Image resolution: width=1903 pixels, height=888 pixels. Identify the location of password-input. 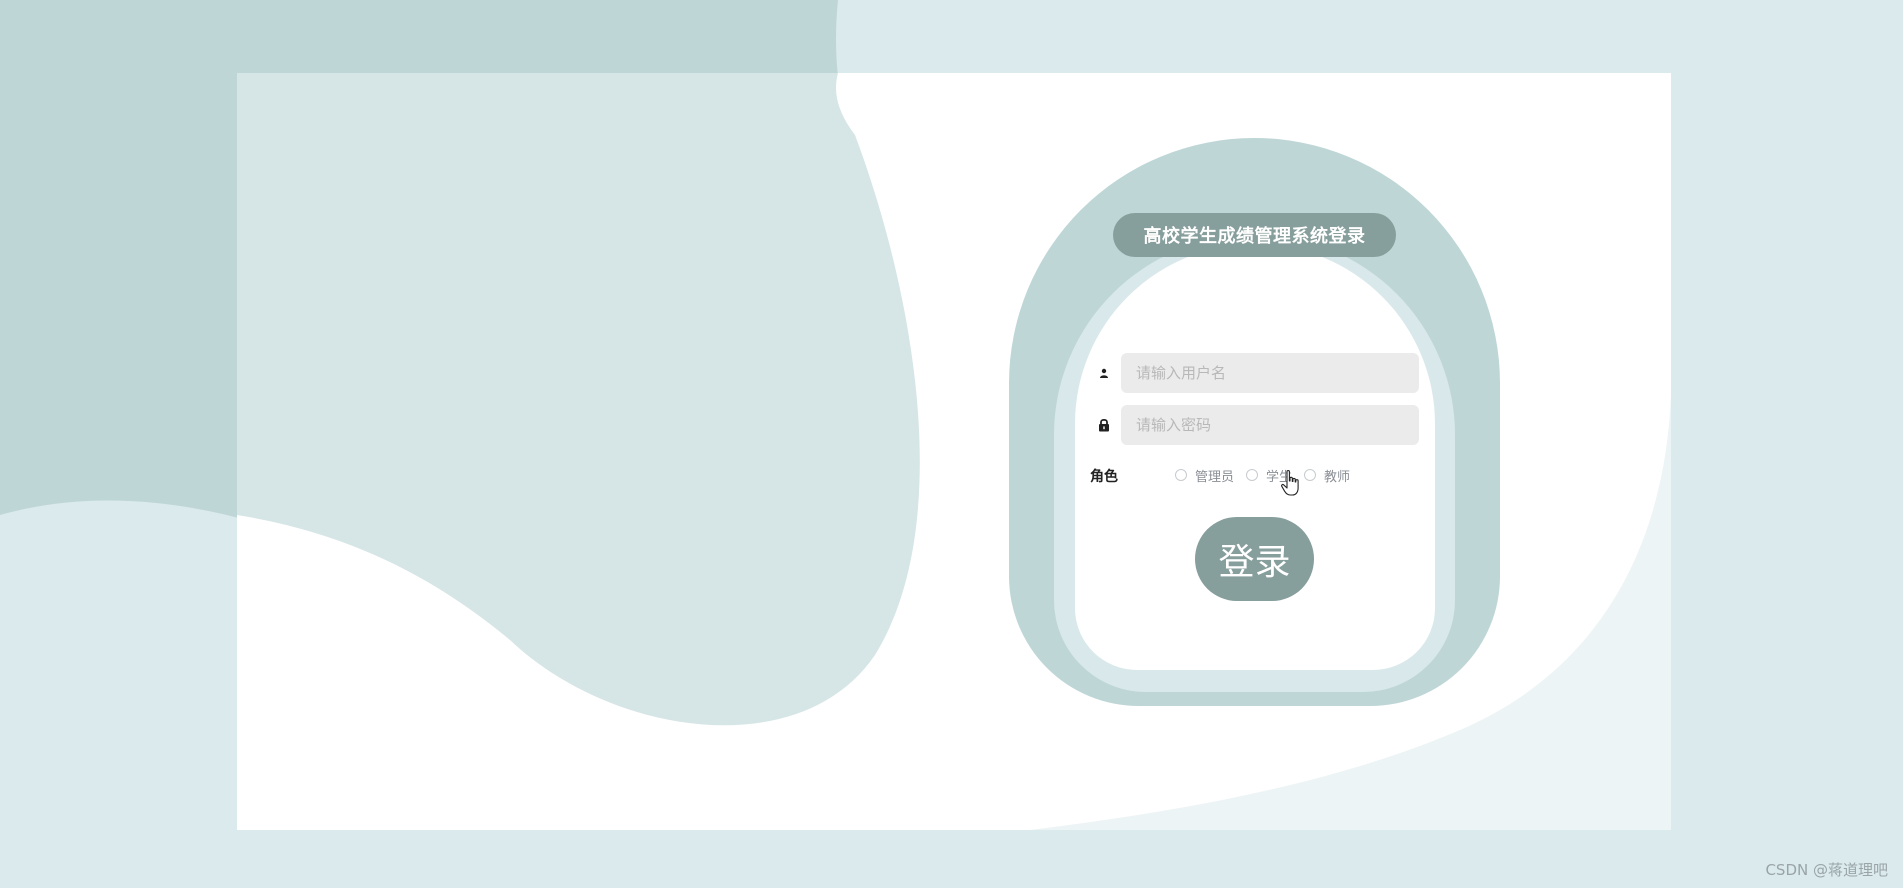
(1270, 425).